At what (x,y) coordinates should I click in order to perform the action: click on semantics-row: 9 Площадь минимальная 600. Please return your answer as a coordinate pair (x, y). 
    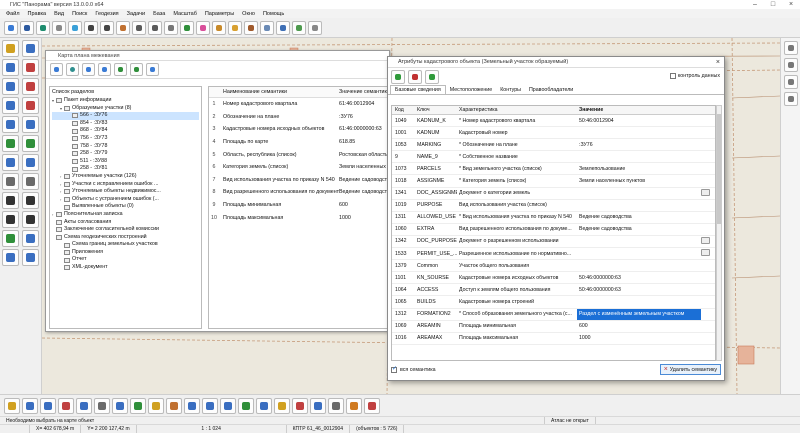
    Looking at the image, I should click on (298, 205).